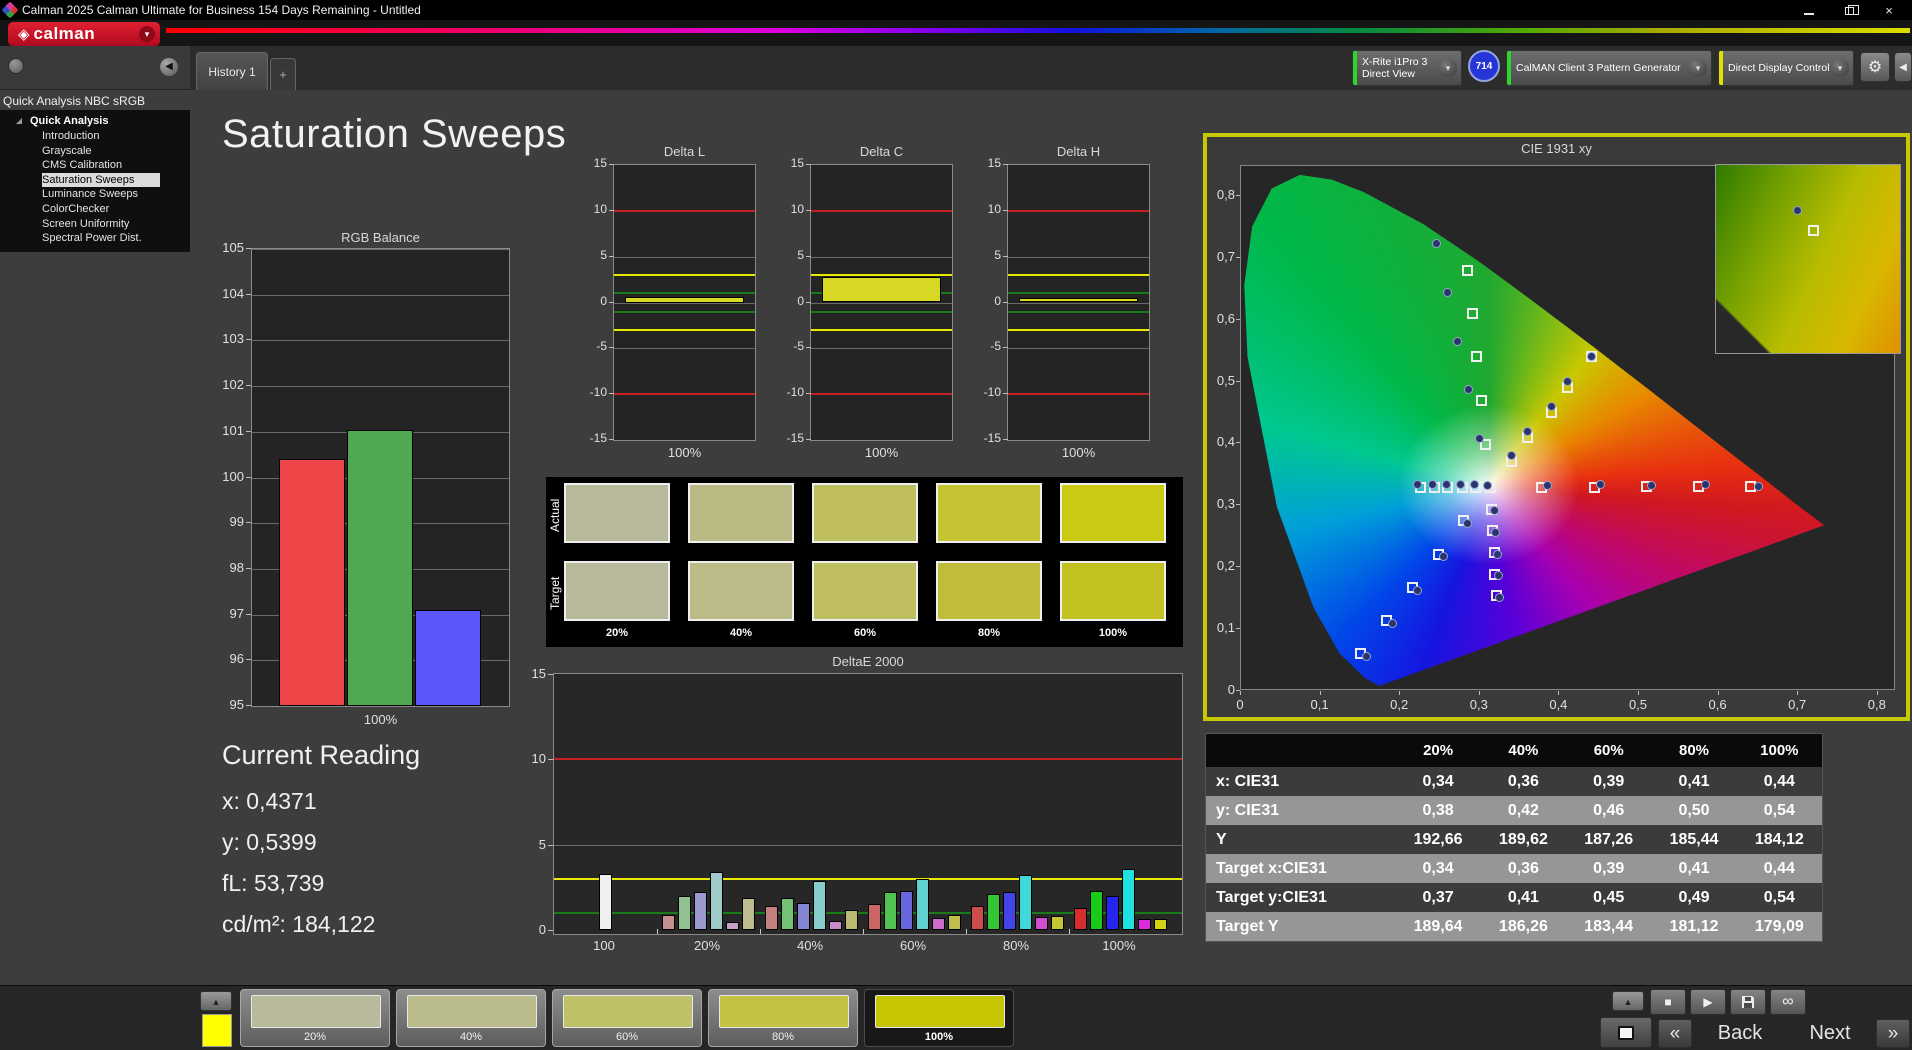 The image size is (1912, 1050). What do you see at coordinates (1779, 839) in the screenshot?
I see `table-cell-value: 184,12` at bounding box center [1779, 839].